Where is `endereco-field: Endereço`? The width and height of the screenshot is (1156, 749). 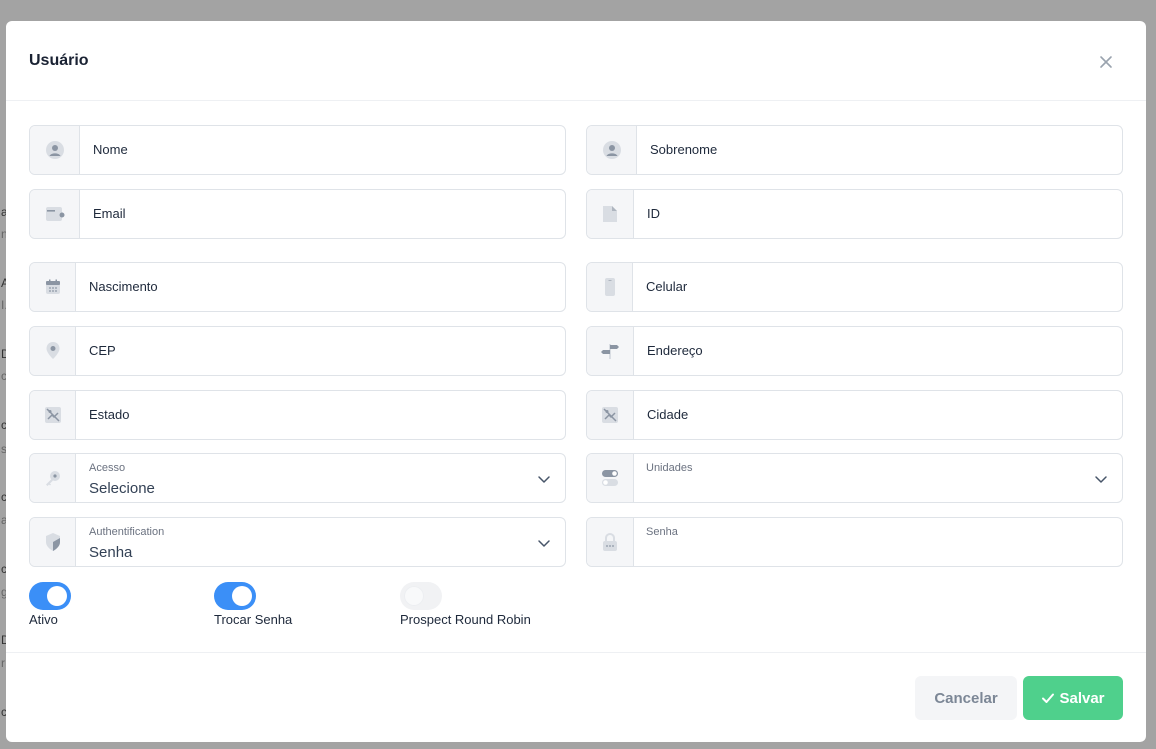 endereco-field: Endereço is located at coordinates (854, 351).